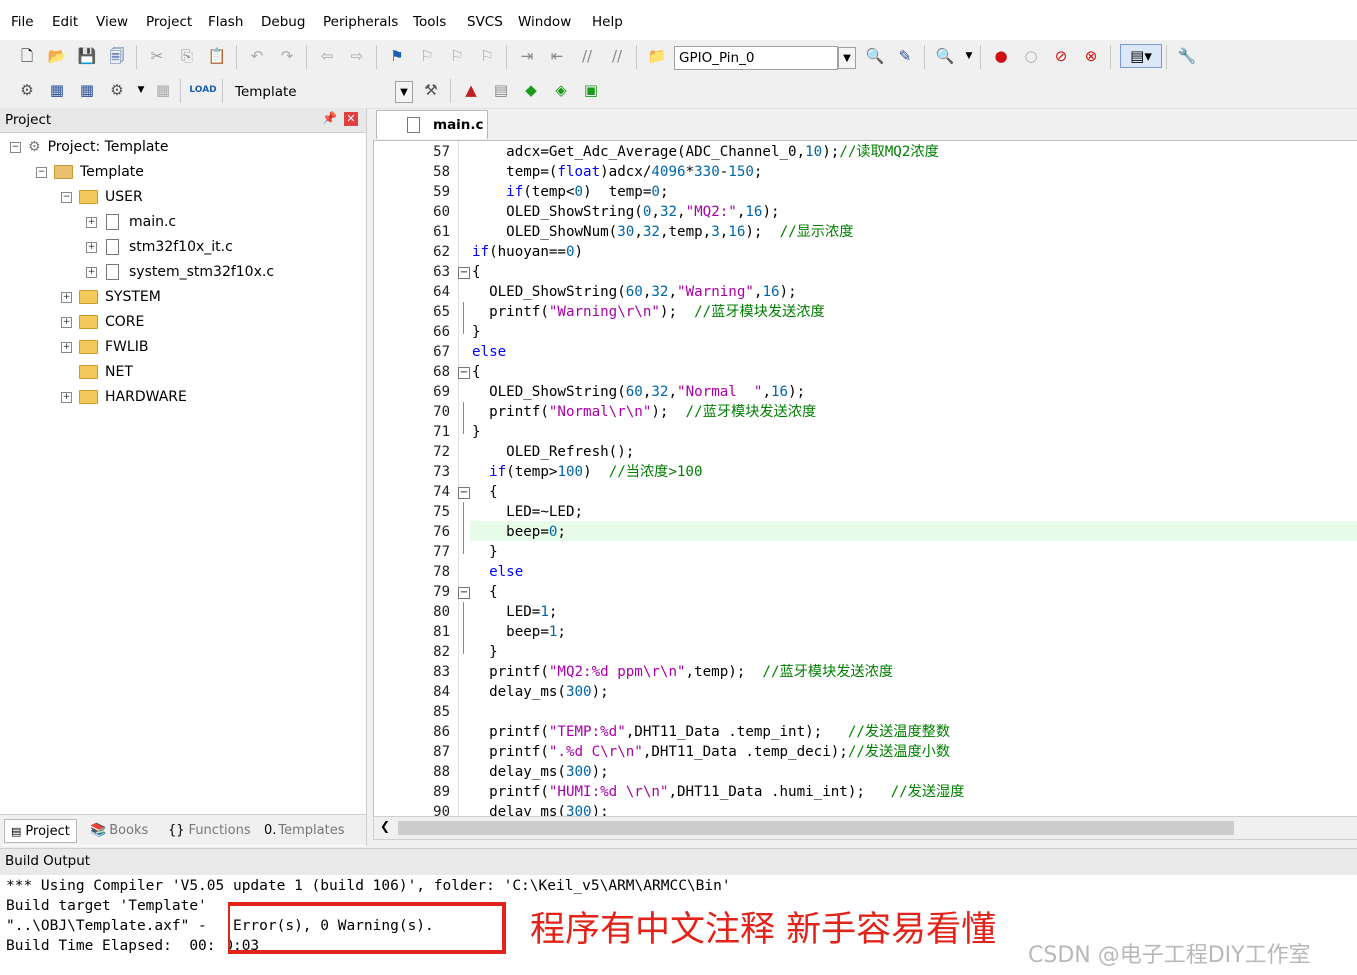 This screenshot has height=975, width=1357. What do you see at coordinates (27, 90) in the screenshot?
I see `translate-icon: ⚙` at bounding box center [27, 90].